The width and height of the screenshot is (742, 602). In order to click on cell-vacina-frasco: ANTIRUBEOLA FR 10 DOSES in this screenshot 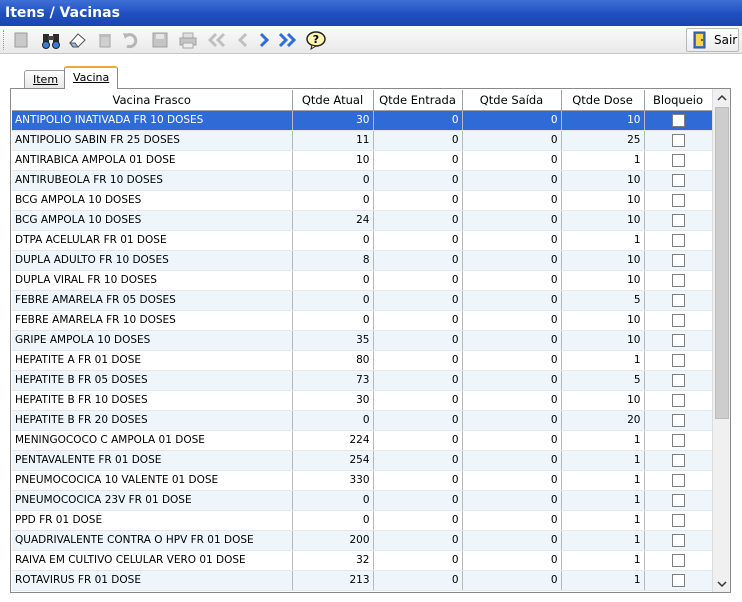, I will do `click(152, 180)`.